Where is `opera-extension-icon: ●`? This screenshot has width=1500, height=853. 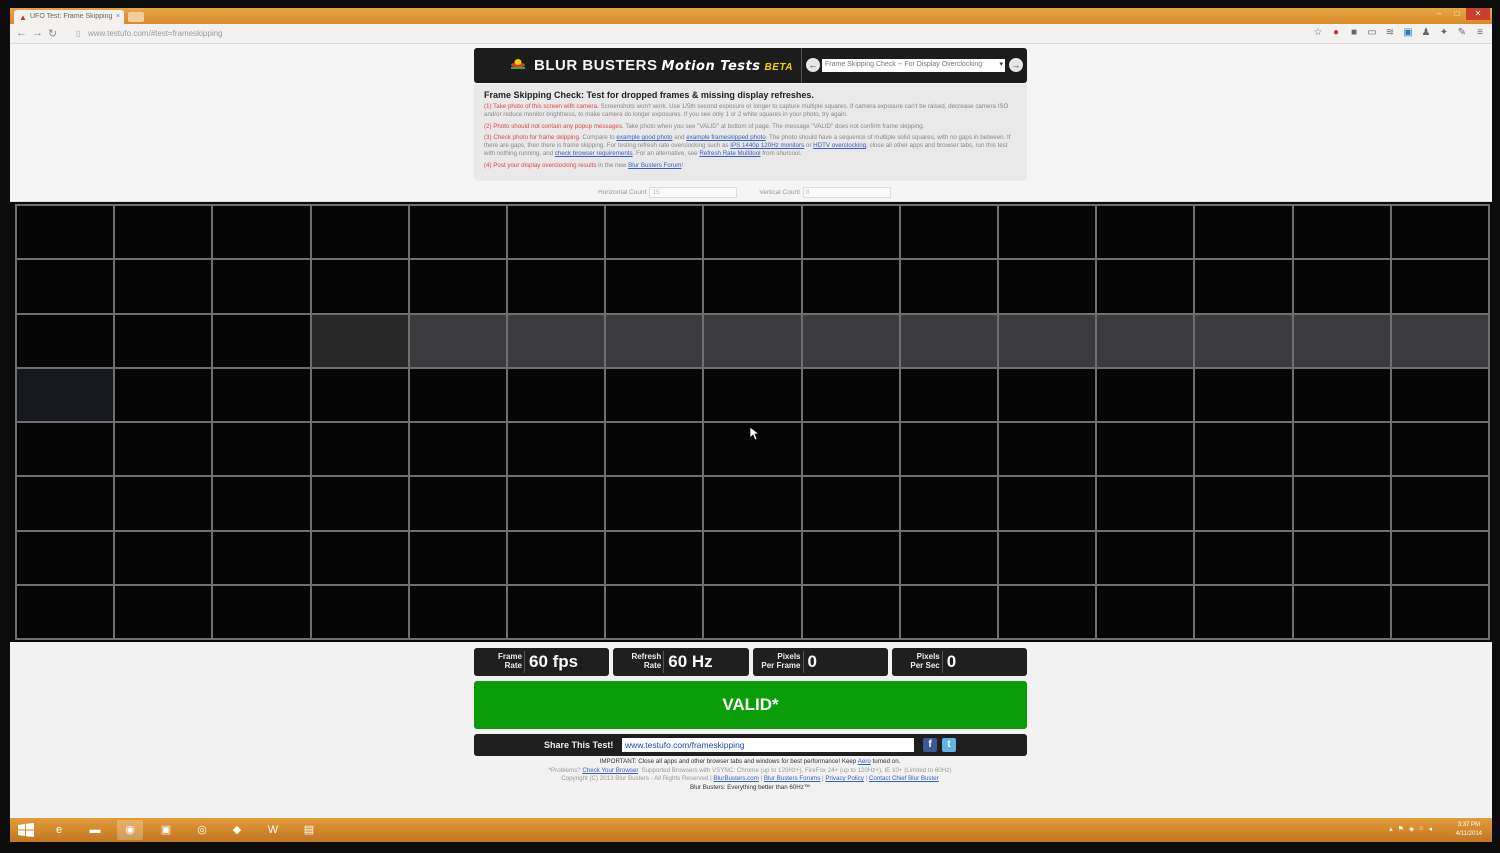 opera-extension-icon: ● is located at coordinates (1336, 32).